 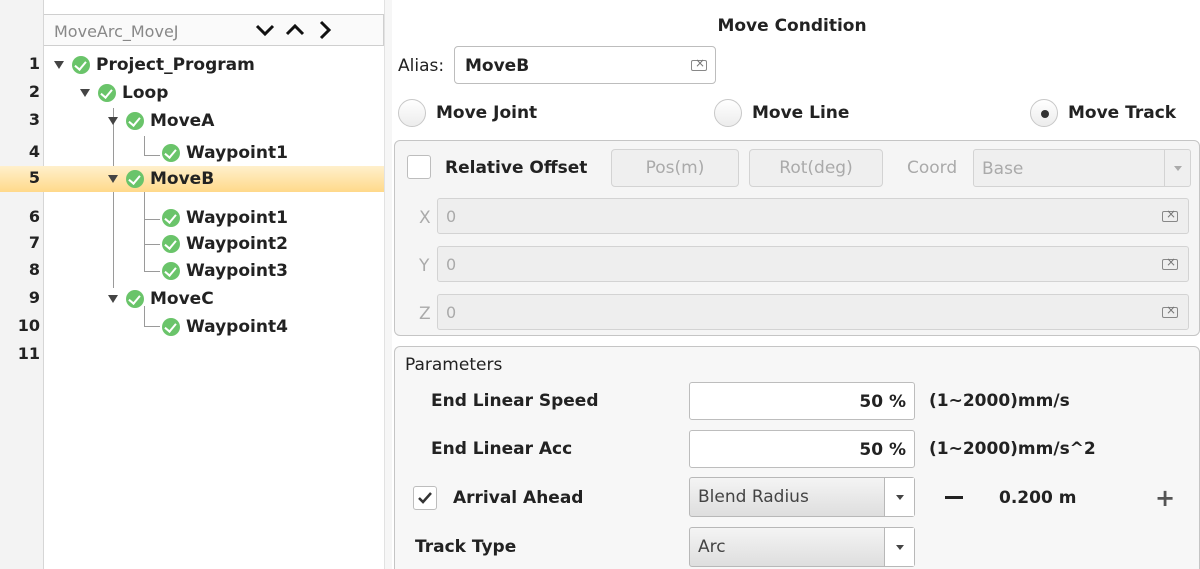 What do you see at coordinates (502, 449) in the screenshot?
I see `end-linear-acc-label: End Linear Acc` at bounding box center [502, 449].